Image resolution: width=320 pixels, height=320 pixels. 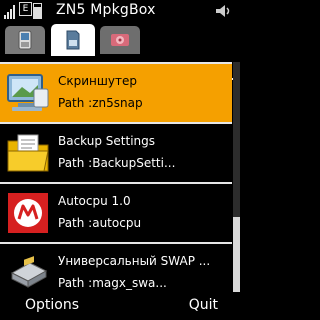 I want to click on scrollbar-thumb, so click(x=236, y=254).